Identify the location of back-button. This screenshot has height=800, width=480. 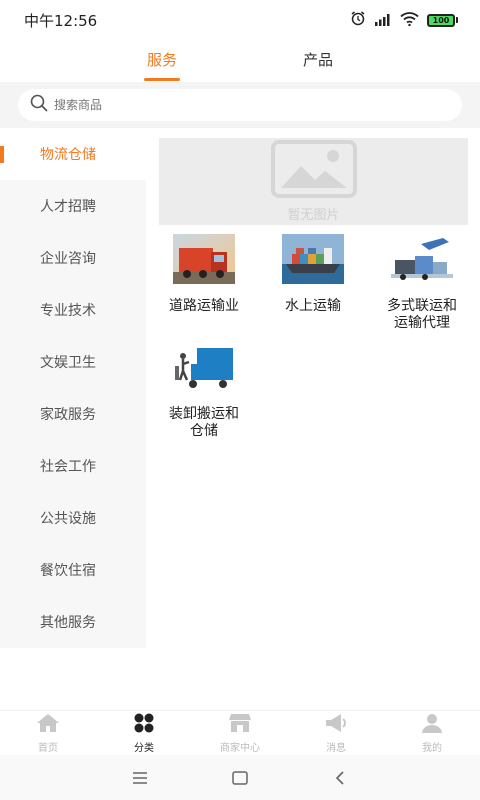
(340, 778).